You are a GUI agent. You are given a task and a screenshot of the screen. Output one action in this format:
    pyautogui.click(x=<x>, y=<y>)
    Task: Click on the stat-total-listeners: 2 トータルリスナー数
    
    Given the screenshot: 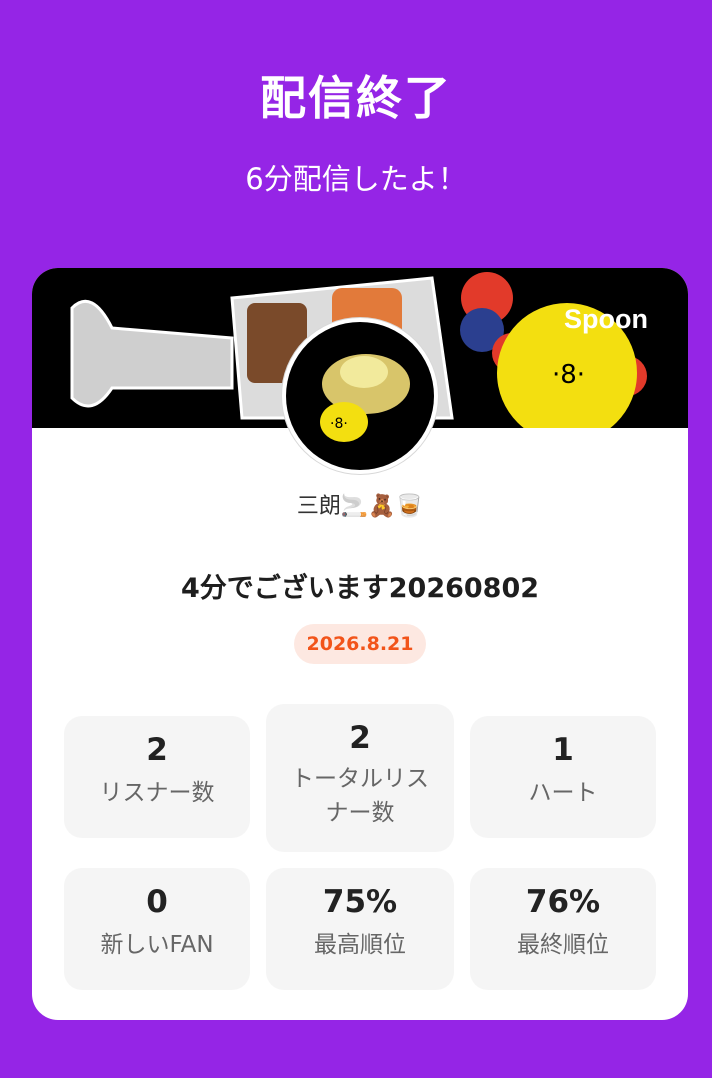 What is the action you would take?
    pyautogui.click(x=360, y=778)
    